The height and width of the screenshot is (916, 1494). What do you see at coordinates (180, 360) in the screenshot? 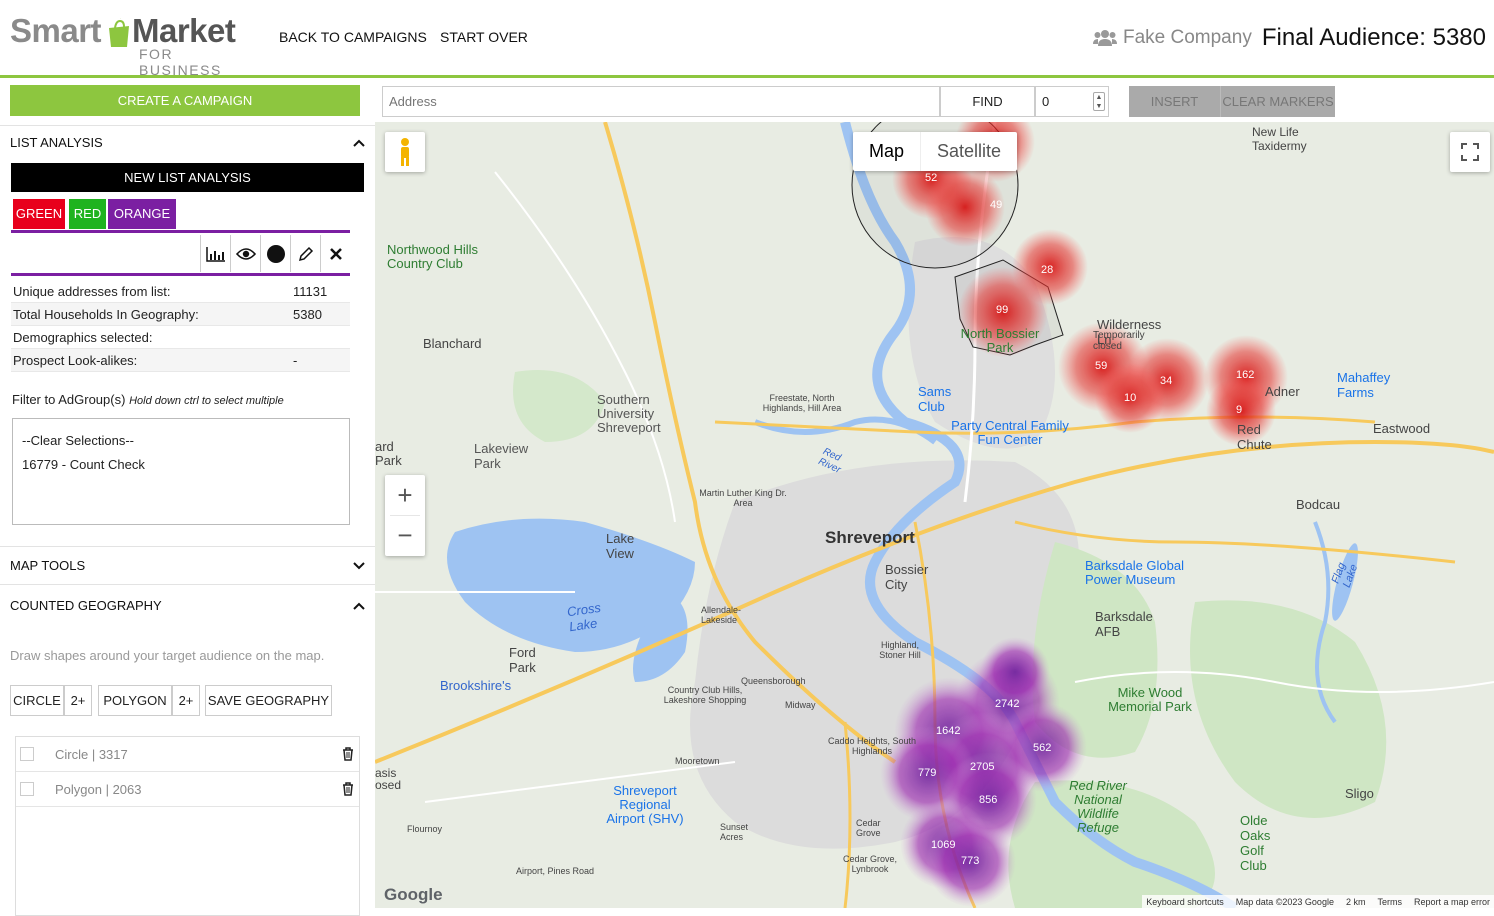
I see `stat-row: Prospect Look-alikes: -` at bounding box center [180, 360].